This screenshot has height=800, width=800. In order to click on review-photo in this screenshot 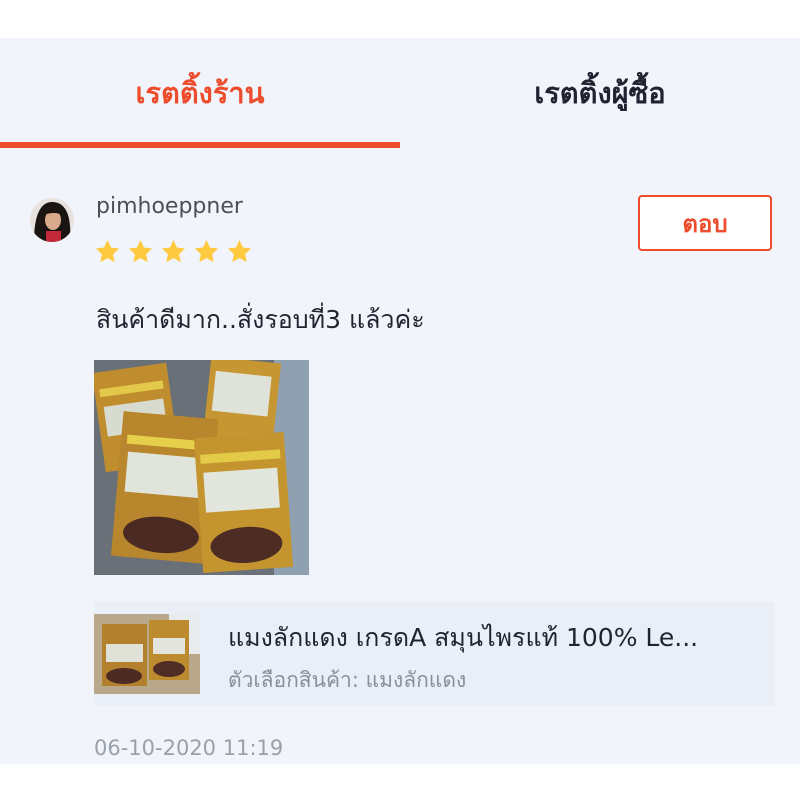, I will do `click(201, 467)`.